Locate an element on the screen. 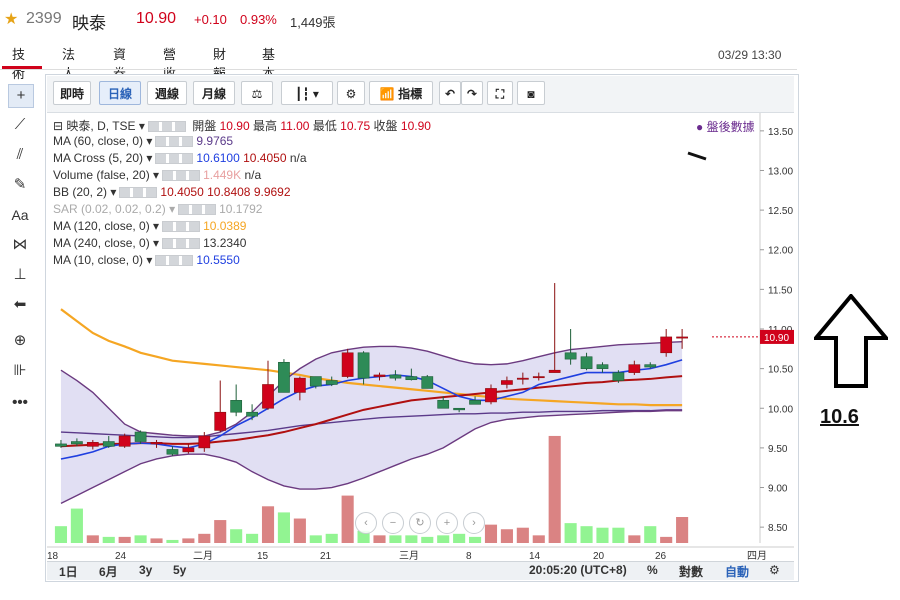 The width and height of the screenshot is (900, 600). pattern-icon: ⋈ is located at coordinates (20, 245).